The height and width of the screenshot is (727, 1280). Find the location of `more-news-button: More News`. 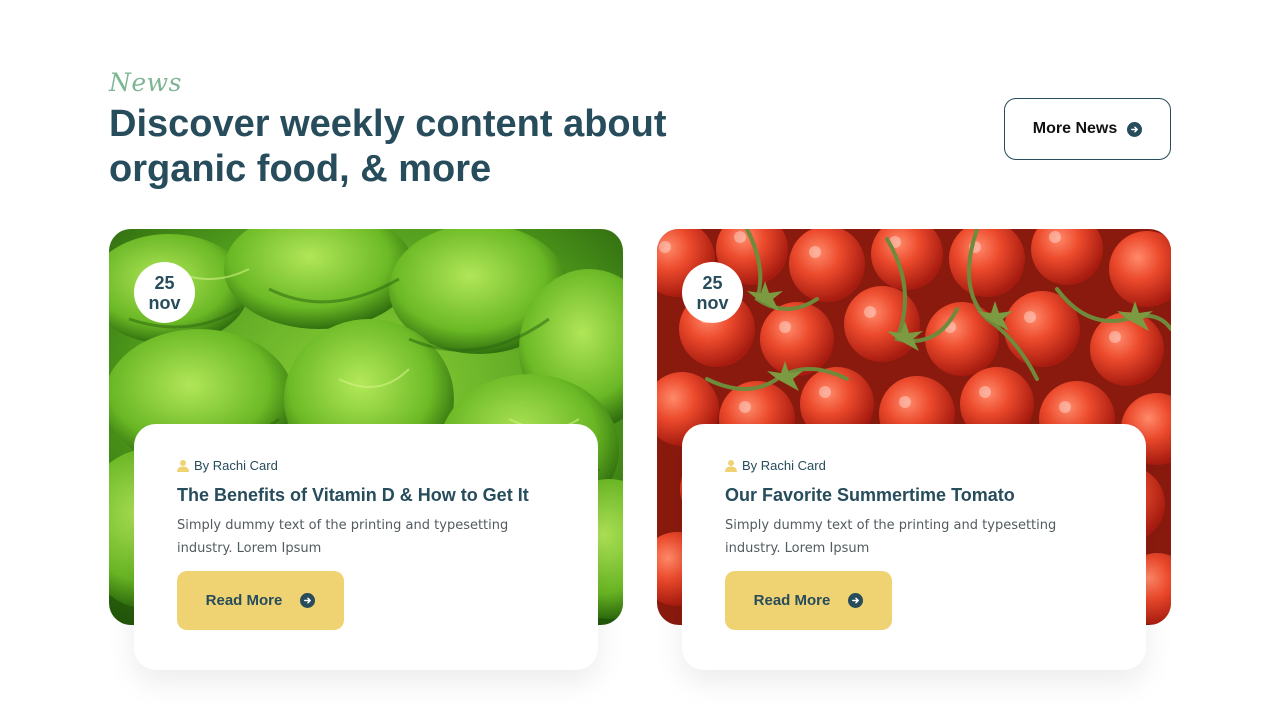

more-news-button: More News is located at coordinates (1087, 129).